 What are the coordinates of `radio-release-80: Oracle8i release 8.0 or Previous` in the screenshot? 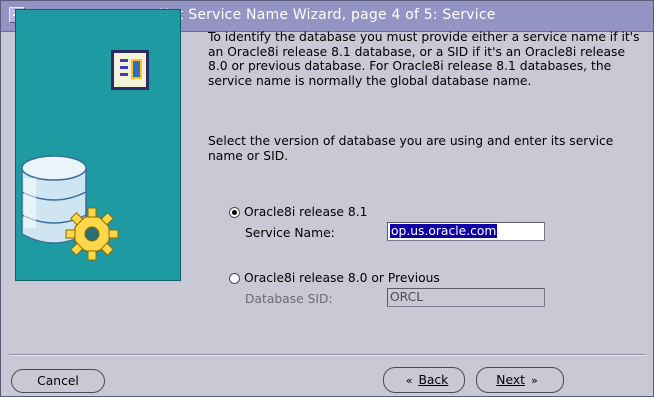 It's located at (334, 278).